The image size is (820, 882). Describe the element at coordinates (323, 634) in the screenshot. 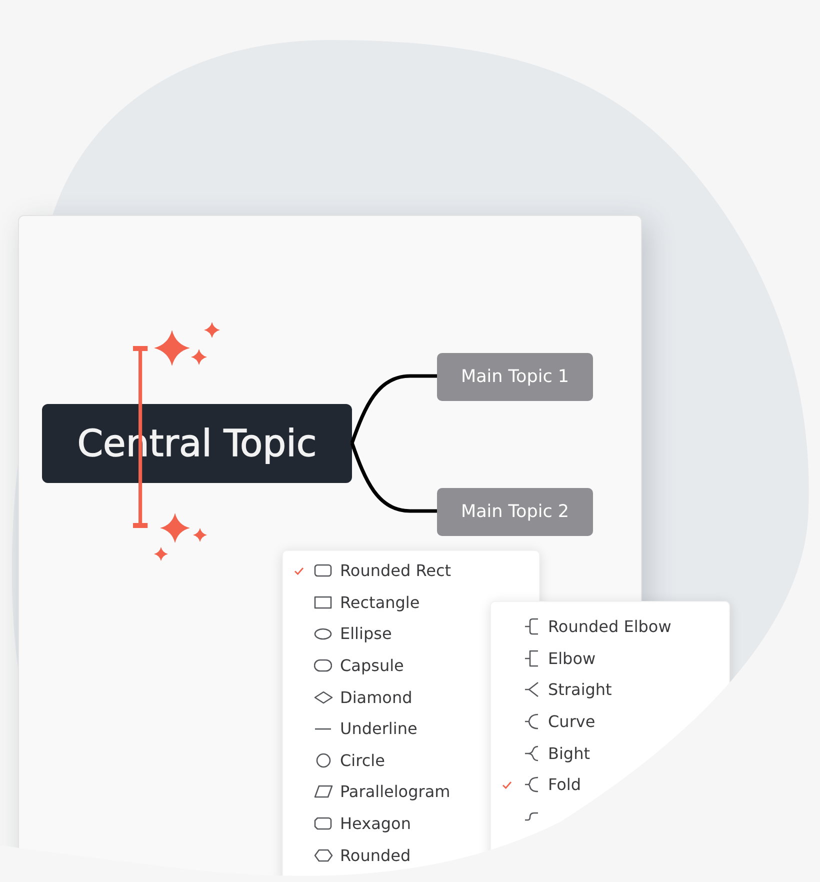

I see `ellipse-icon` at that location.